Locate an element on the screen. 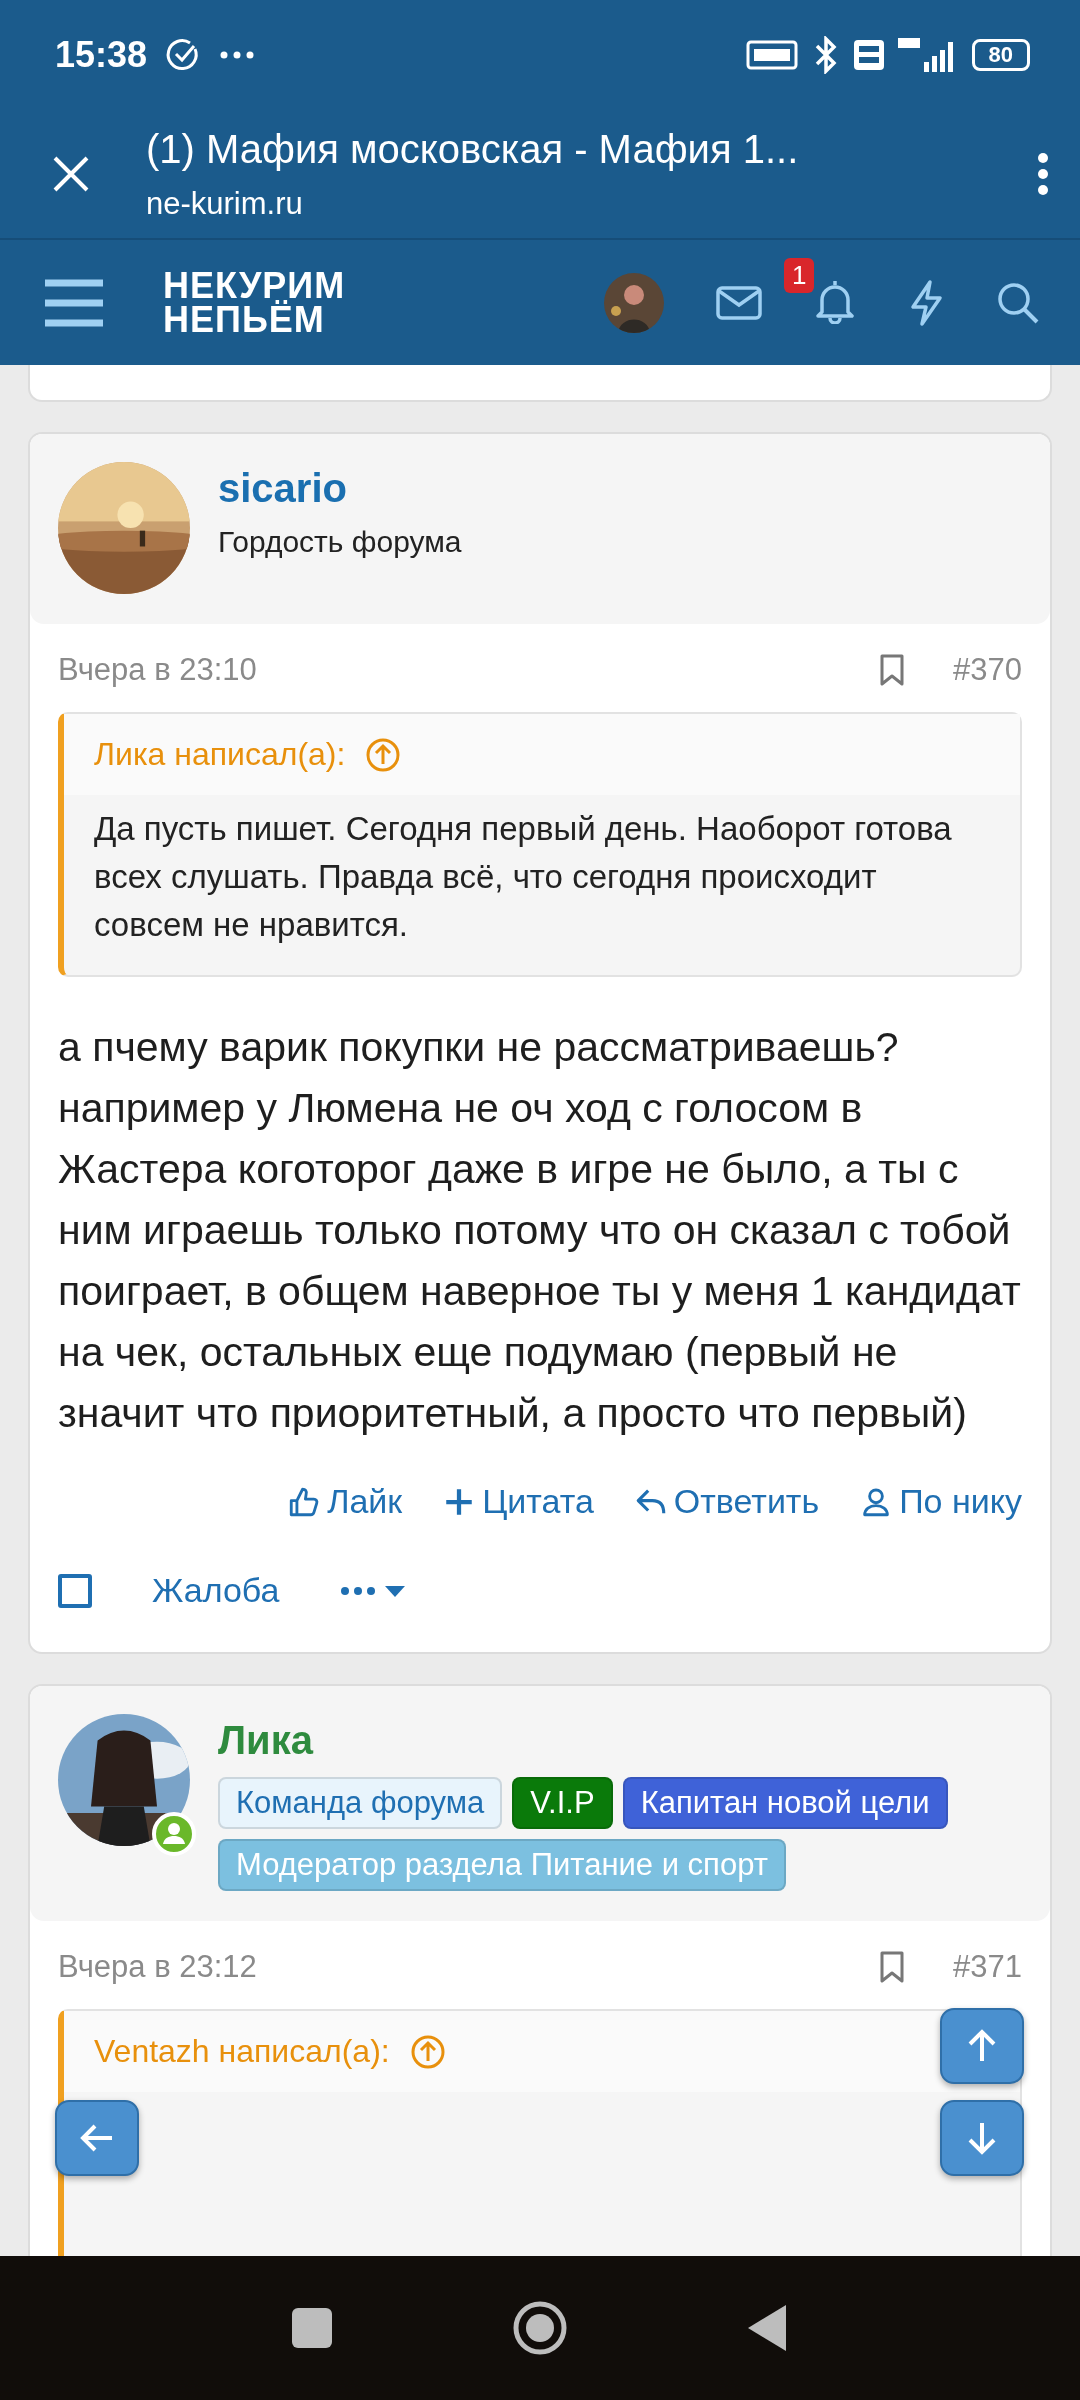 This screenshot has height=2400, width=1080. more-dots-icon is located at coordinates (237, 55).